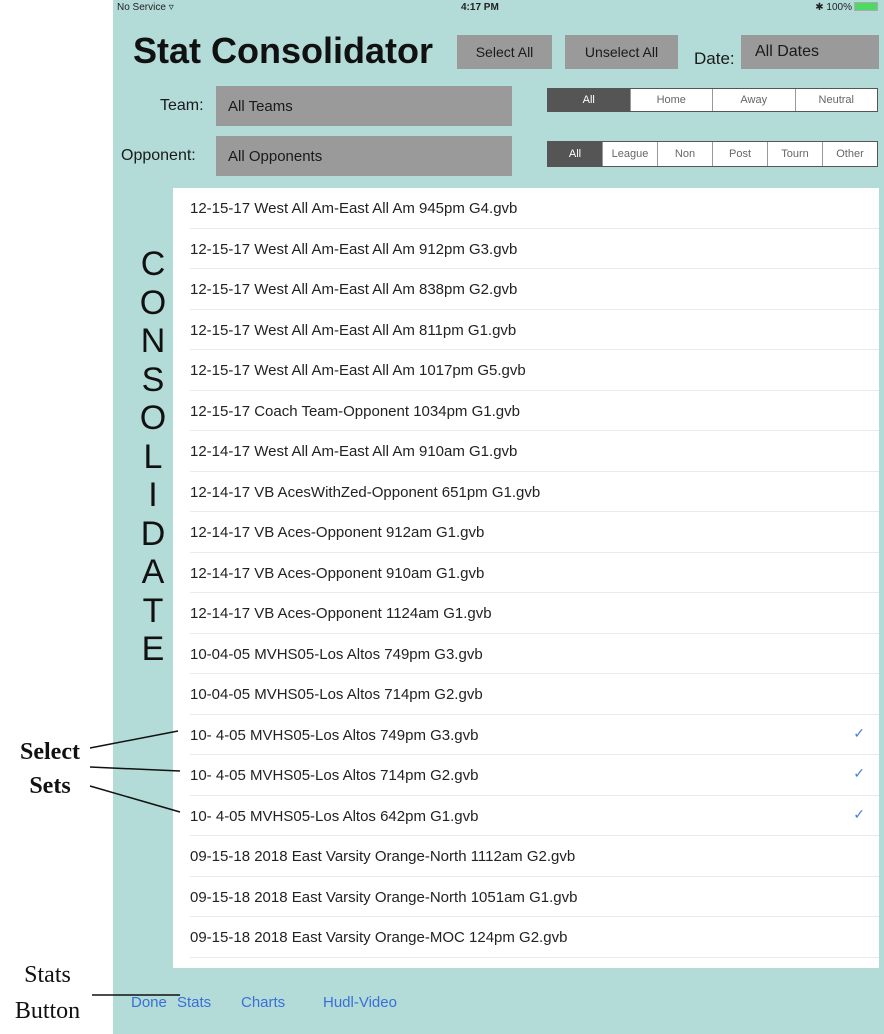 The image size is (884, 1034). I want to click on select-sets-annotation: Select Sets, so click(50, 769).